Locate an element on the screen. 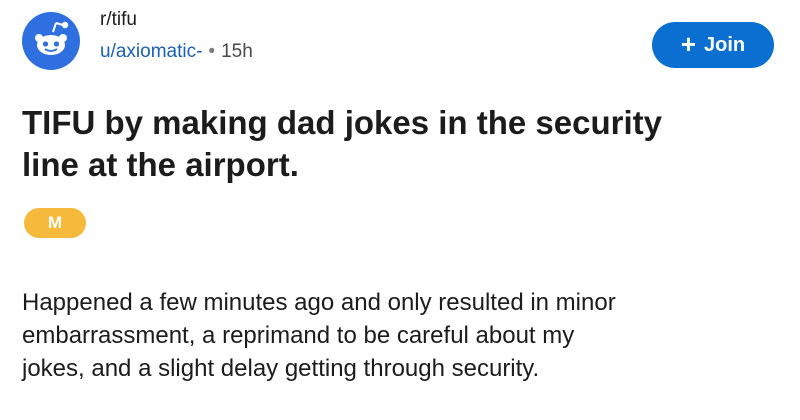 The image size is (800, 420). post-title-line: line at the airport. is located at coordinates (160, 164).